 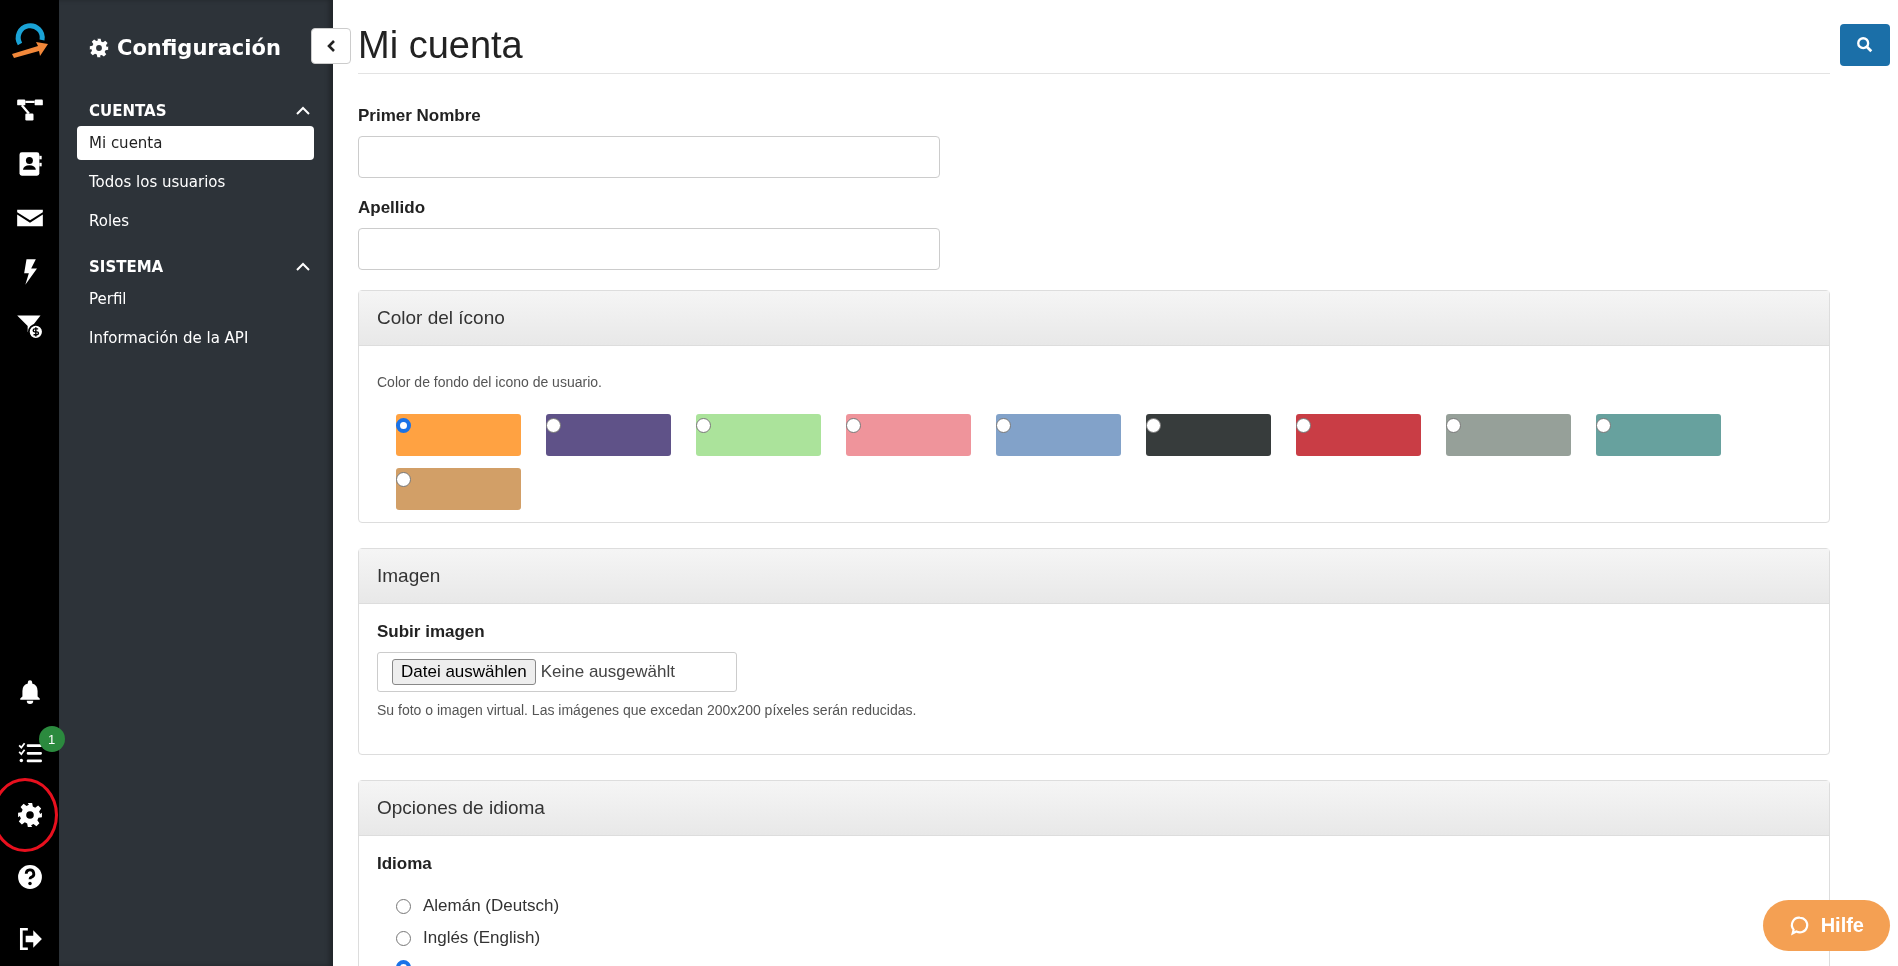 I want to click on chat-bubble-icon, so click(x=1799, y=925).